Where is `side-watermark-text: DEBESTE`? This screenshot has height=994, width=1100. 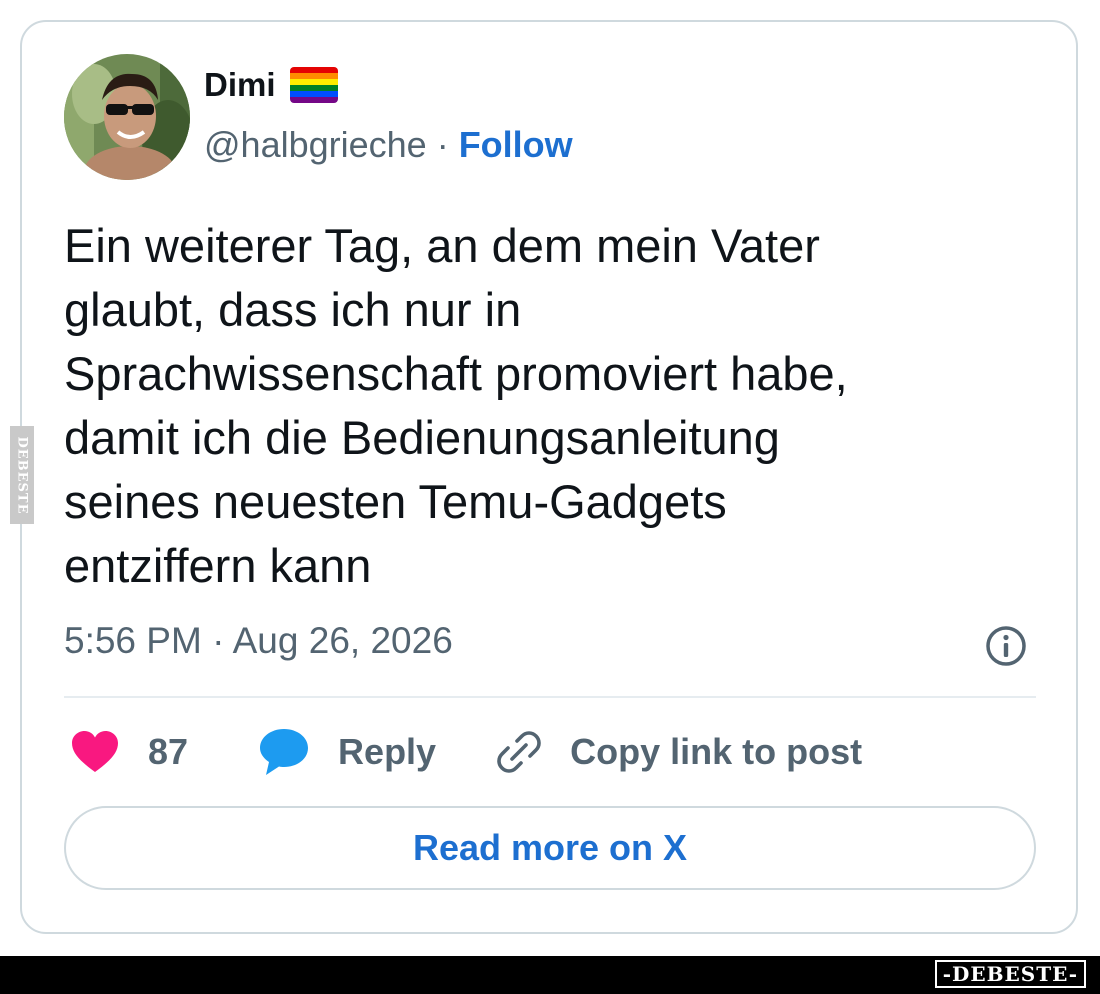
side-watermark-text: DEBESTE is located at coordinates (22, 475).